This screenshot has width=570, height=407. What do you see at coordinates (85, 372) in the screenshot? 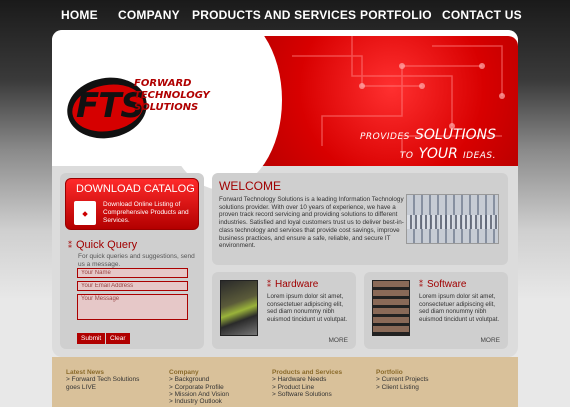
I see `footer-heading: Latest News` at bounding box center [85, 372].